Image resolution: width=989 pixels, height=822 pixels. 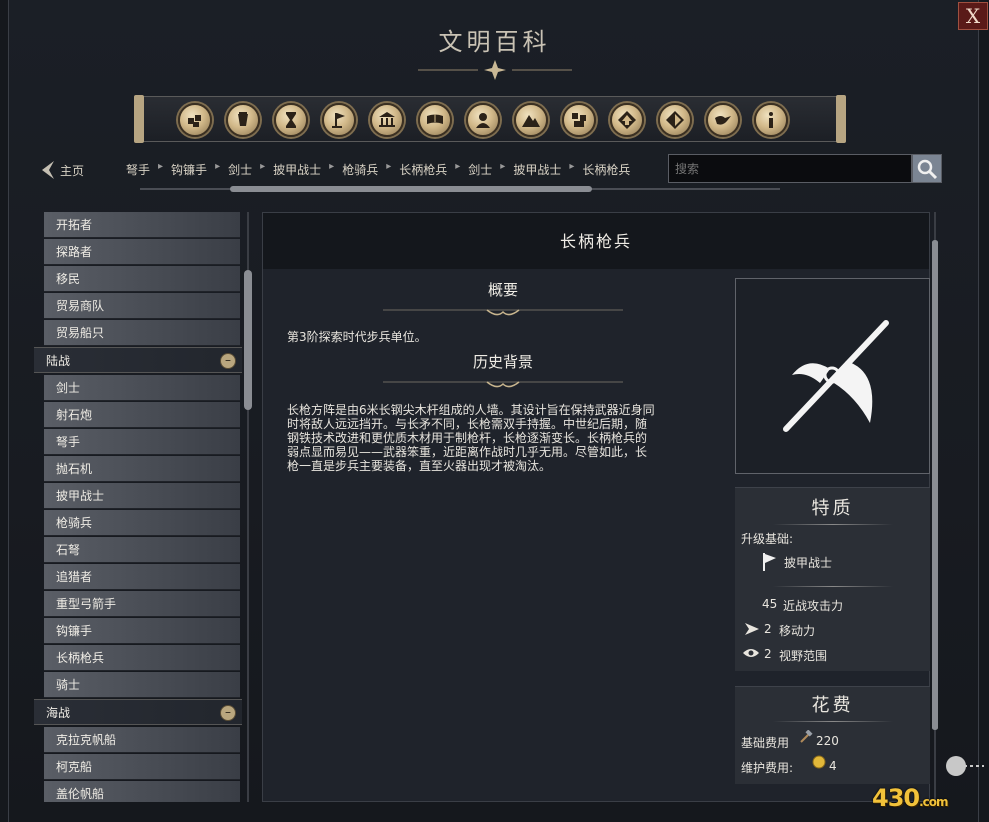 I want to click on sidebar-group-label: 海战, so click(x=58, y=713).